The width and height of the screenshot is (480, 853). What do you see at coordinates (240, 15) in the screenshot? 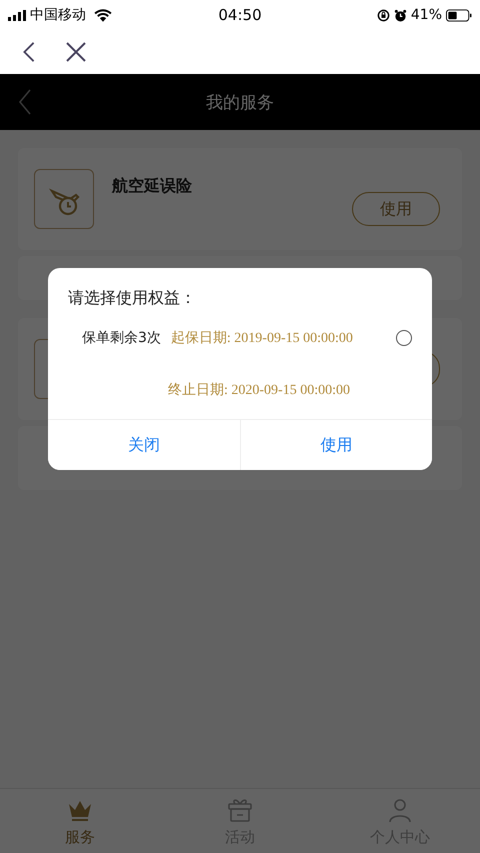
I see `status-time: 04:50` at bounding box center [240, 15].